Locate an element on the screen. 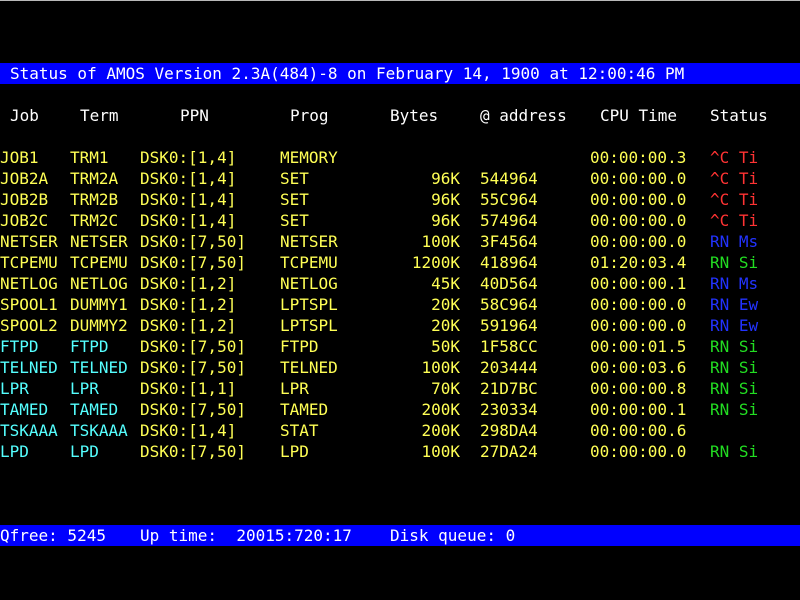  program-cell: NETLOG is located at coordinates (309, 283).